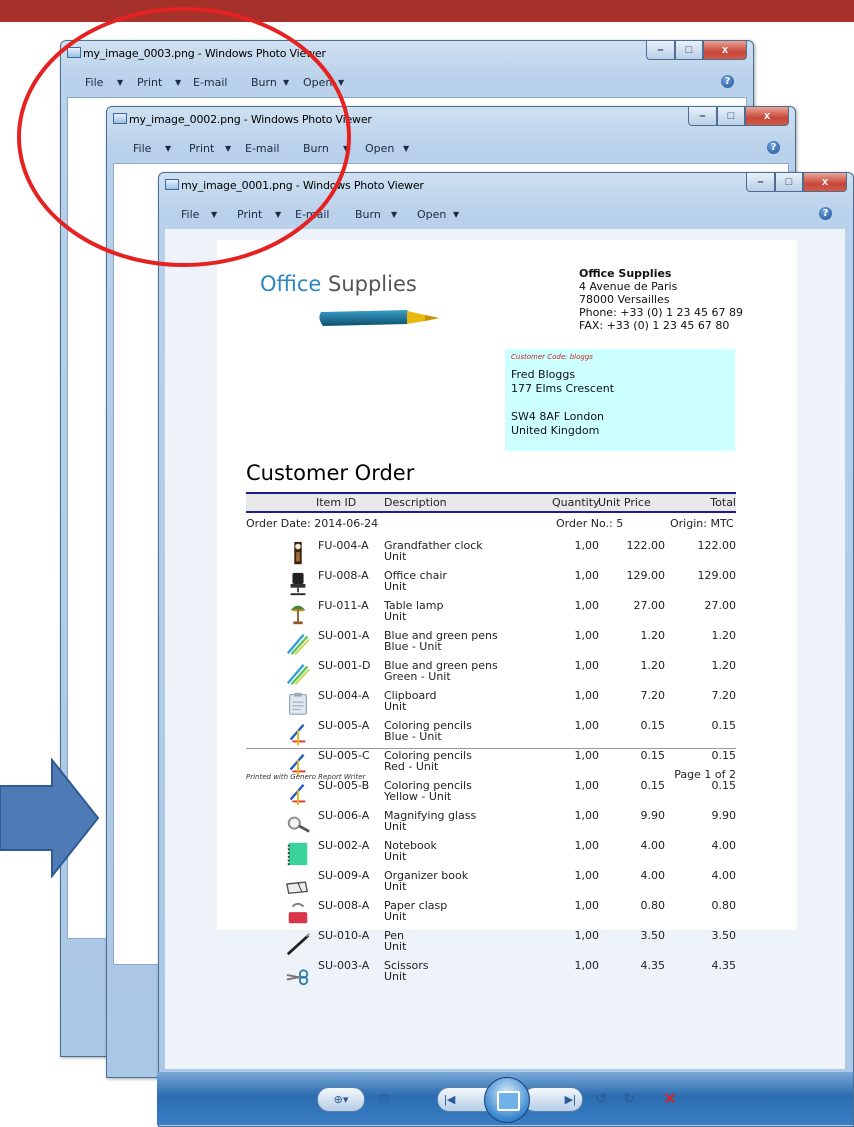 This screenshot has height=1127, width=854. What do you see at coordinates (724, 815) in the screenshot?
I see `item-total: 9.90` at bounding box center [724, 815].